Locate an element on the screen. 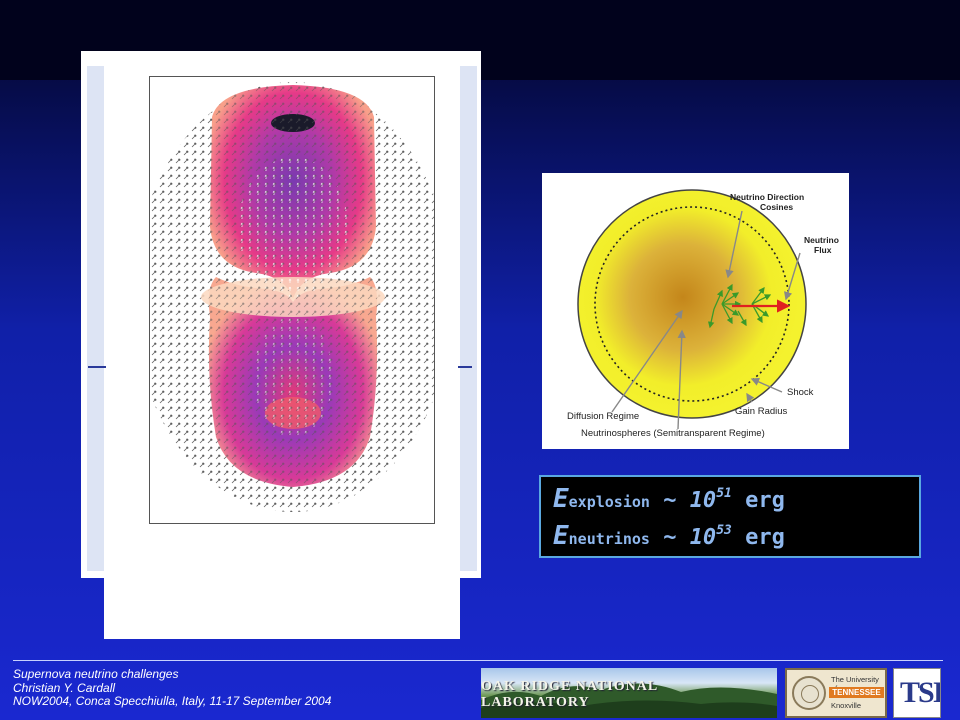  label-neutrino-flux: Neutrino Flux is located at coordinates (821, 245).